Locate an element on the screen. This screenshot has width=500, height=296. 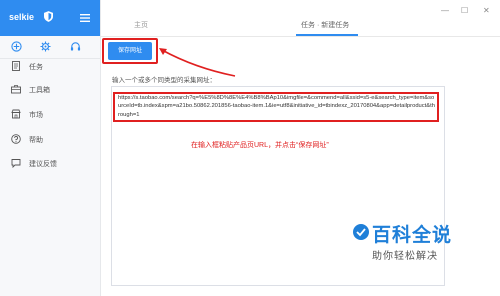
gear-icon is located at coordinates (45, 46).